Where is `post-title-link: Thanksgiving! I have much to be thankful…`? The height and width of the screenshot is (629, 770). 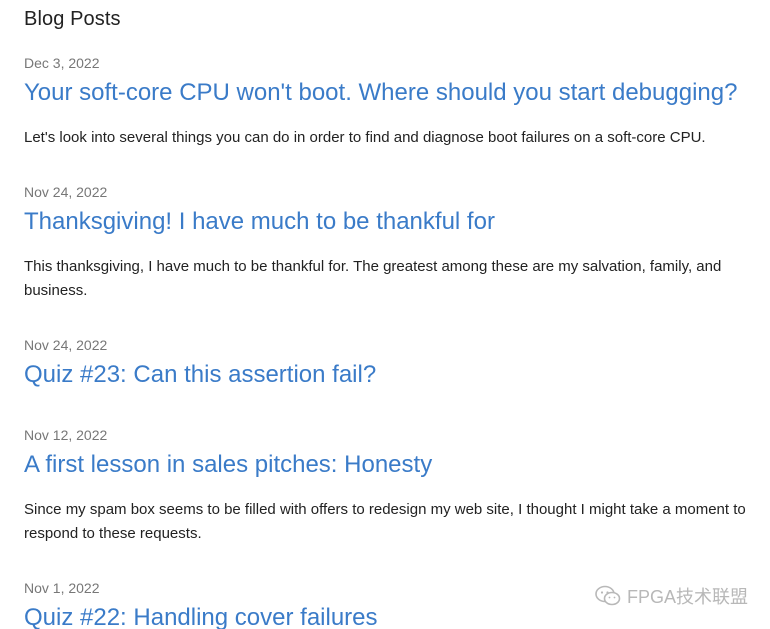 post-title-link: Thanksgiving! I have much to be thankful… is located at coordinates (394, 222).